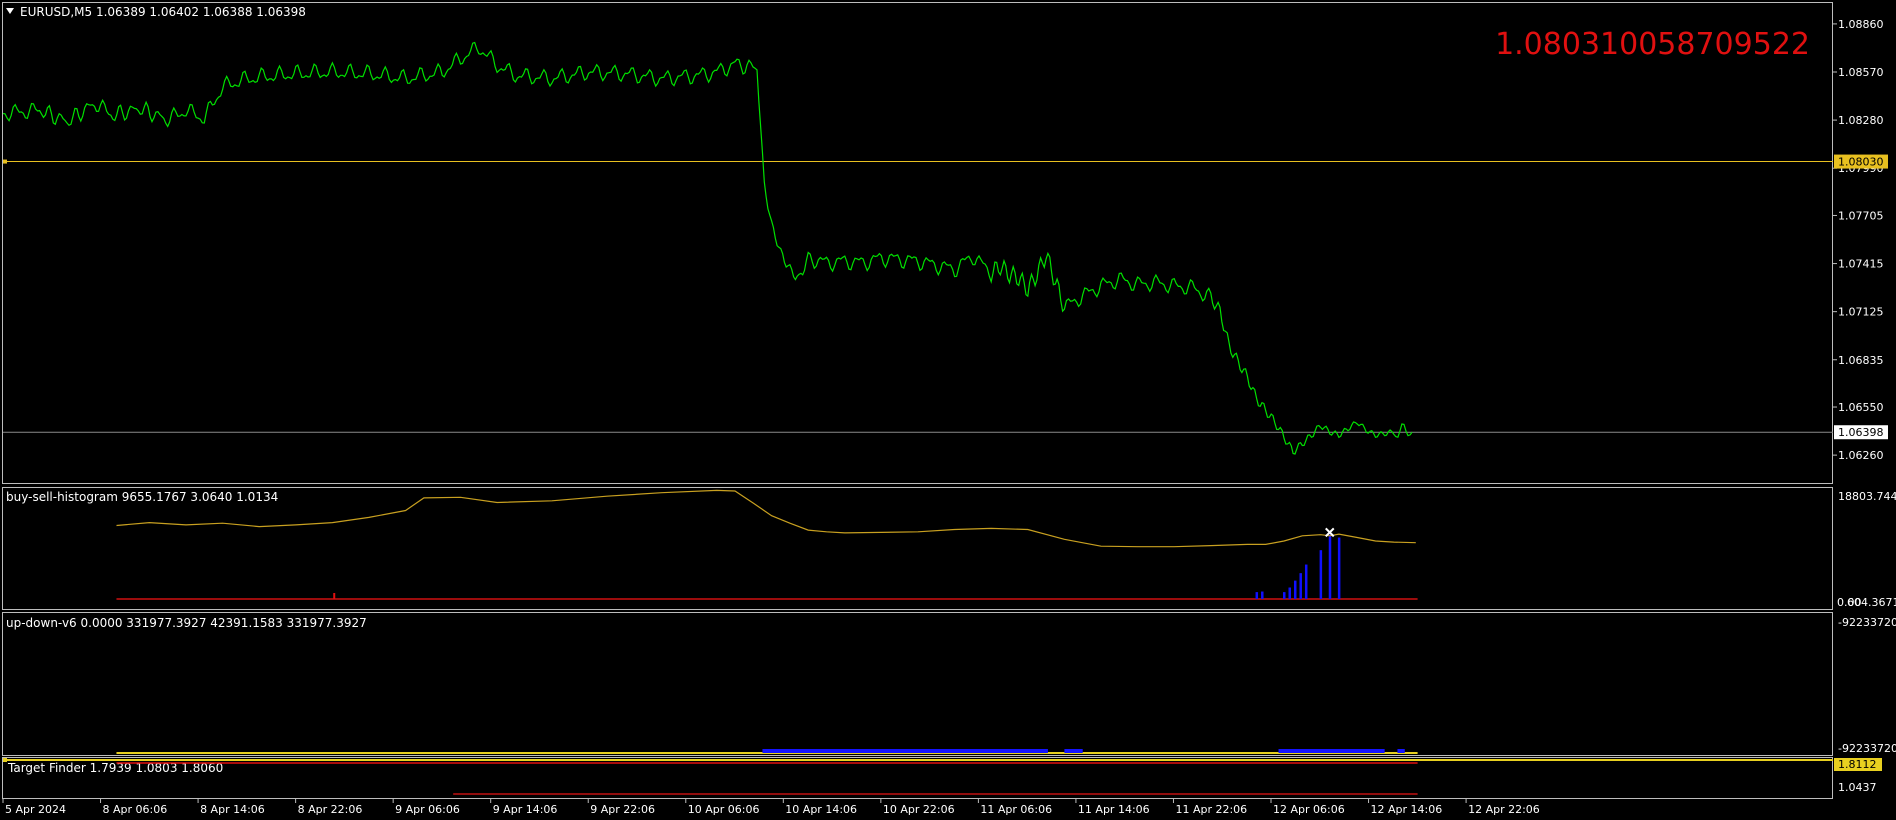 This screenshot has height=820, width=1896. I want to click on x-tick-label: 12 Apr 14:06, so click(1407, 809).